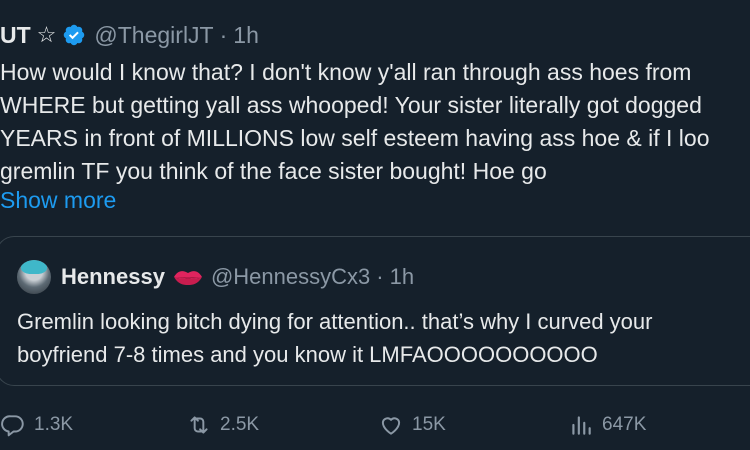  What do you see at coordinates (12, 426) in the screenshot?
I see `reply-icon` at bounding box center [12, 426].